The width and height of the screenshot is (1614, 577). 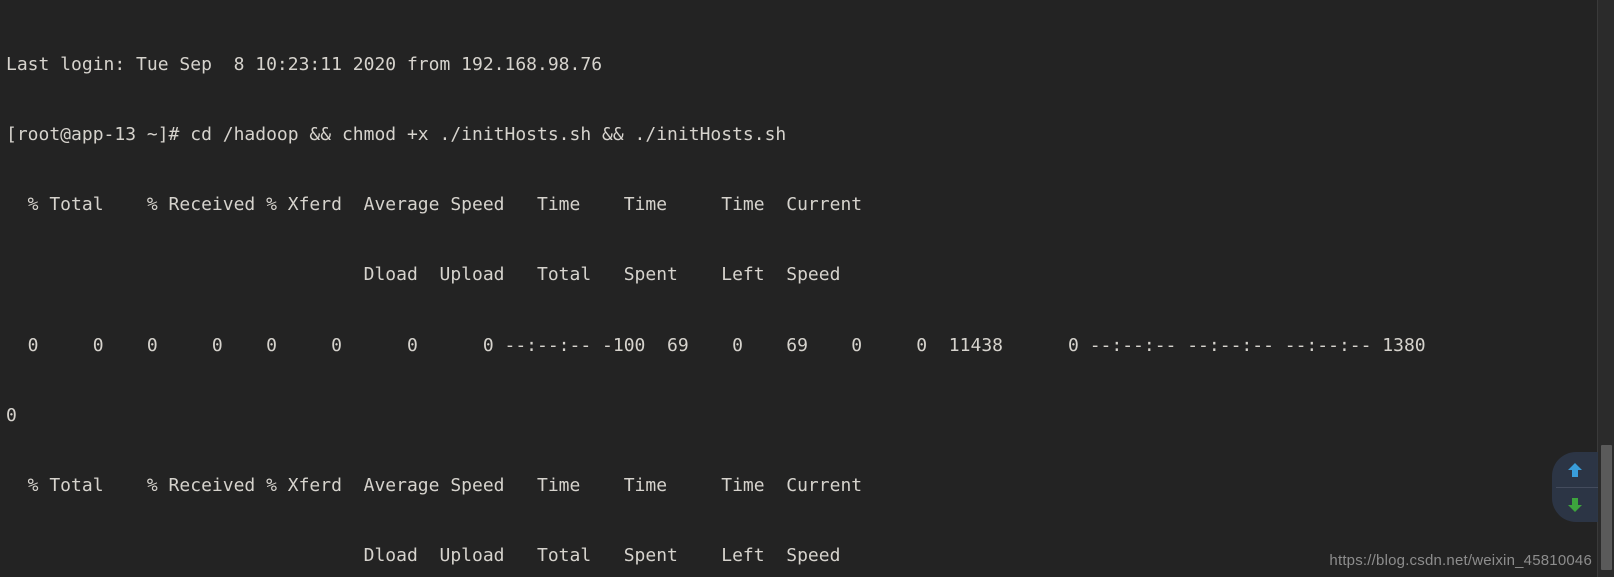 What do you see at coordinates (1460, 560) in the screenshot?
I see `watermark-text: https://blog.csdn.net/weixin_45810046` at bounding box center [1460, 560].